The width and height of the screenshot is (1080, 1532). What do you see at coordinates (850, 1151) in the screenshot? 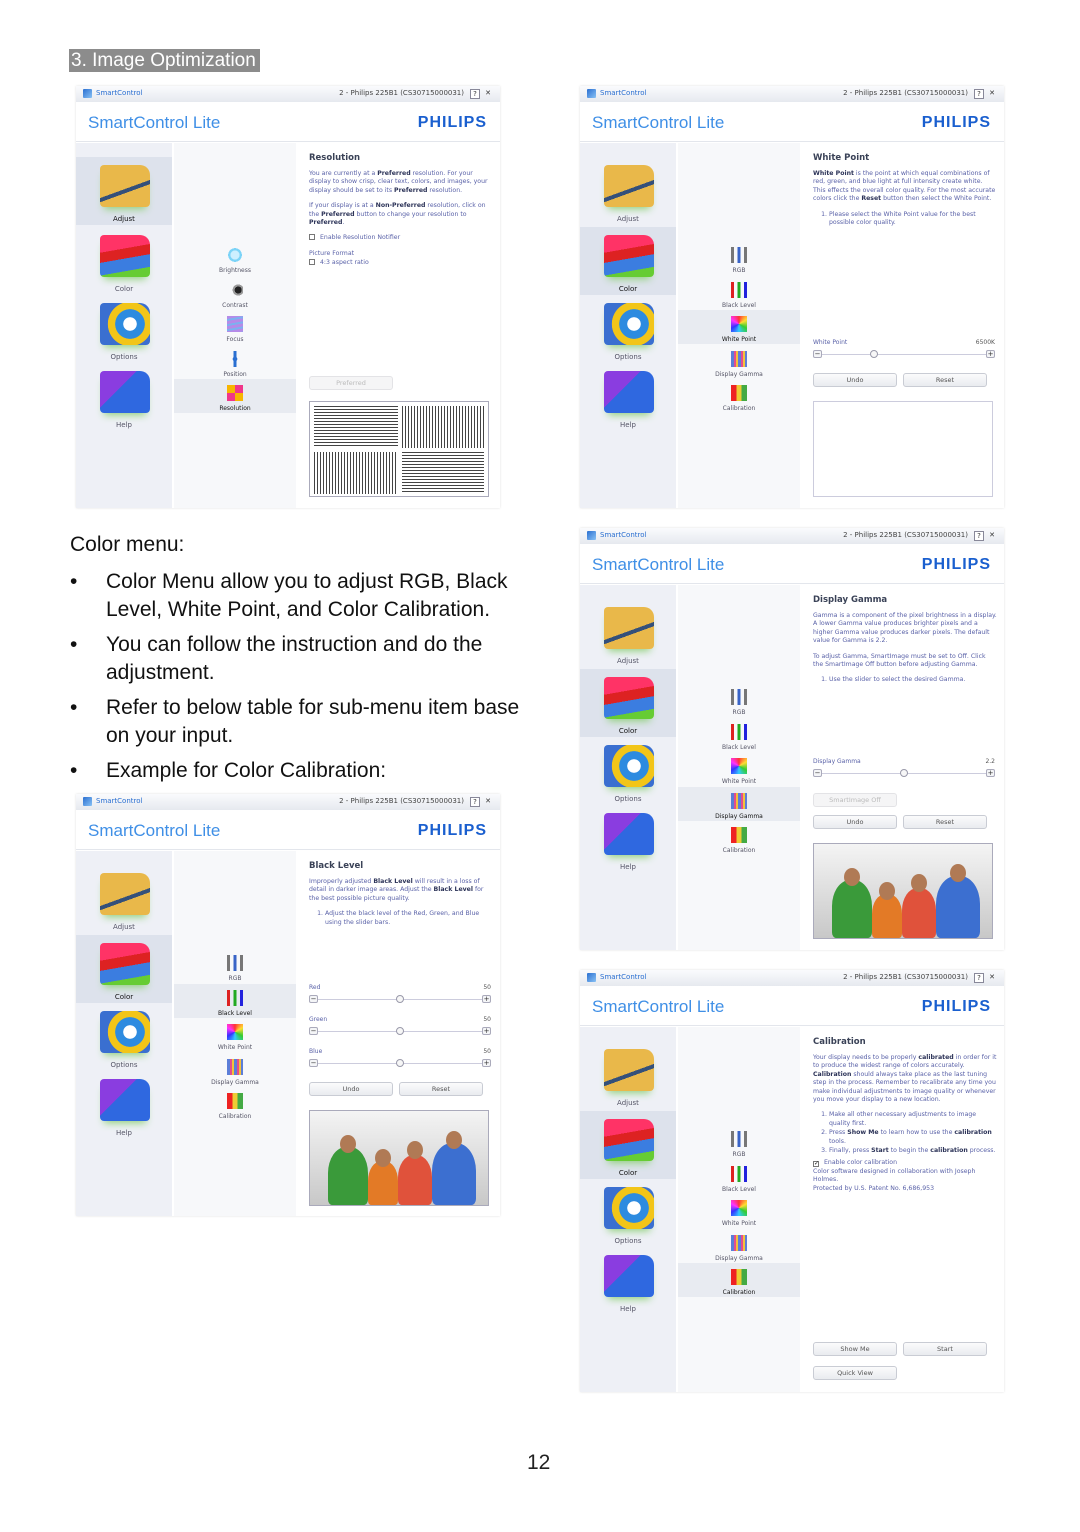
I see `text-run: Finally, press` at bounding box center [850, 1151].